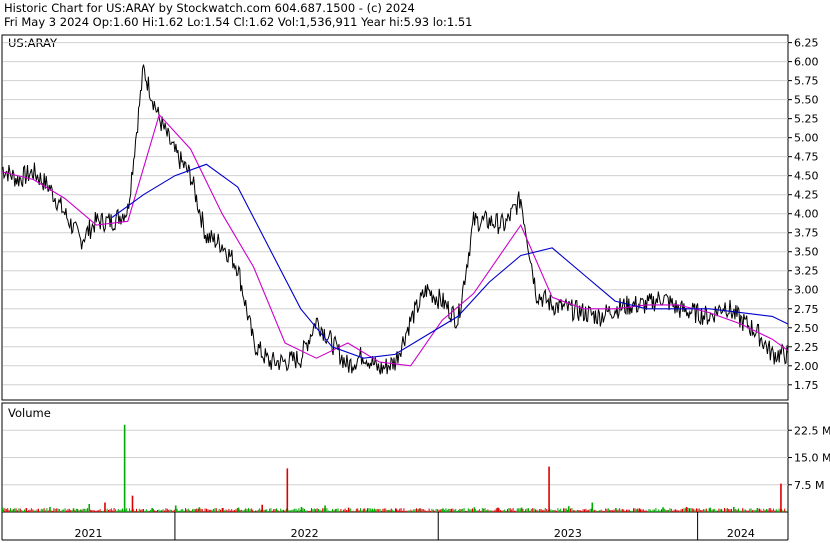 Image resolution: width=830 pixels, height=543 pixels. What do you see at coordinates (806, 252) in the screenshot?
I see `price-tick-label: 3.50` at bounding box center [806, 252].